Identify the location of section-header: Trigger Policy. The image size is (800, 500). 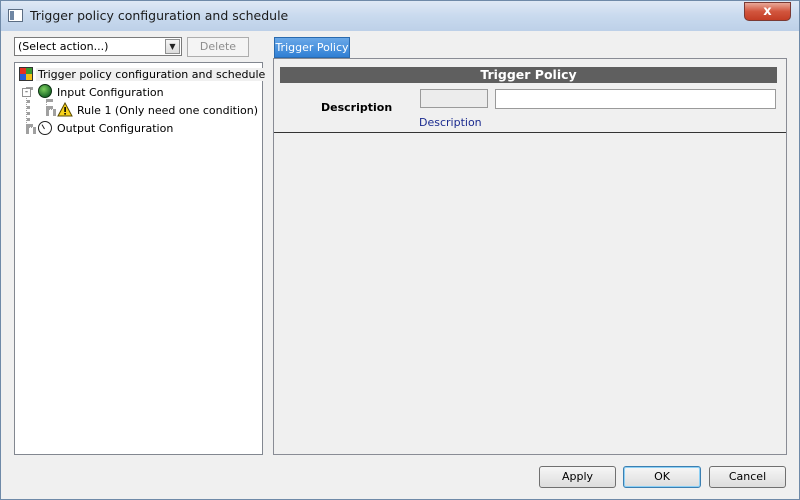
(528, 75).